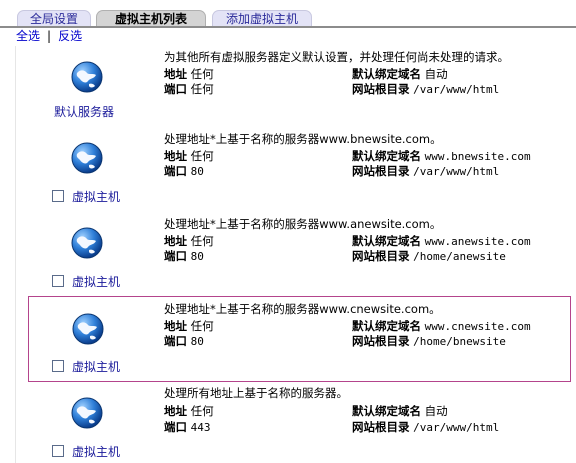  Describe the element at coordinates (303, 139) in the screenshot. I see `host-description: 处理地址*上基于名称的服务器www.bnewsite.com。` at that location.